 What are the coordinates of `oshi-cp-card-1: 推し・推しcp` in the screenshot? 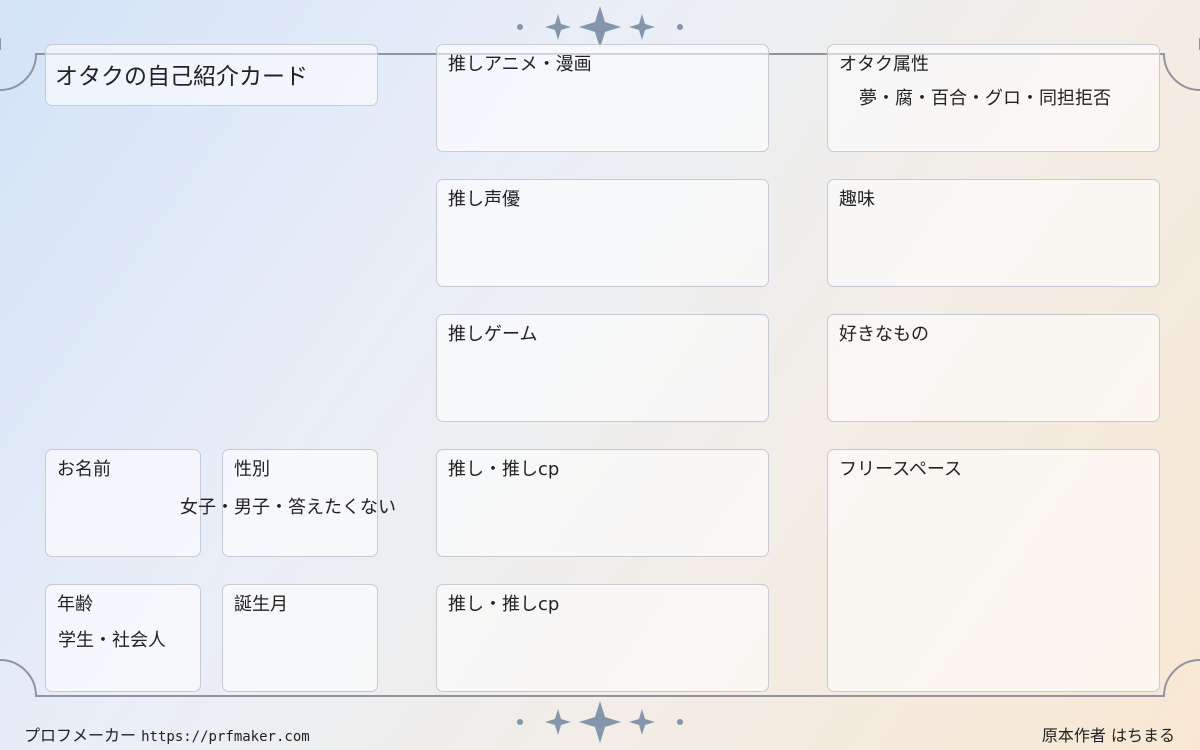 It's located at (602, 503).